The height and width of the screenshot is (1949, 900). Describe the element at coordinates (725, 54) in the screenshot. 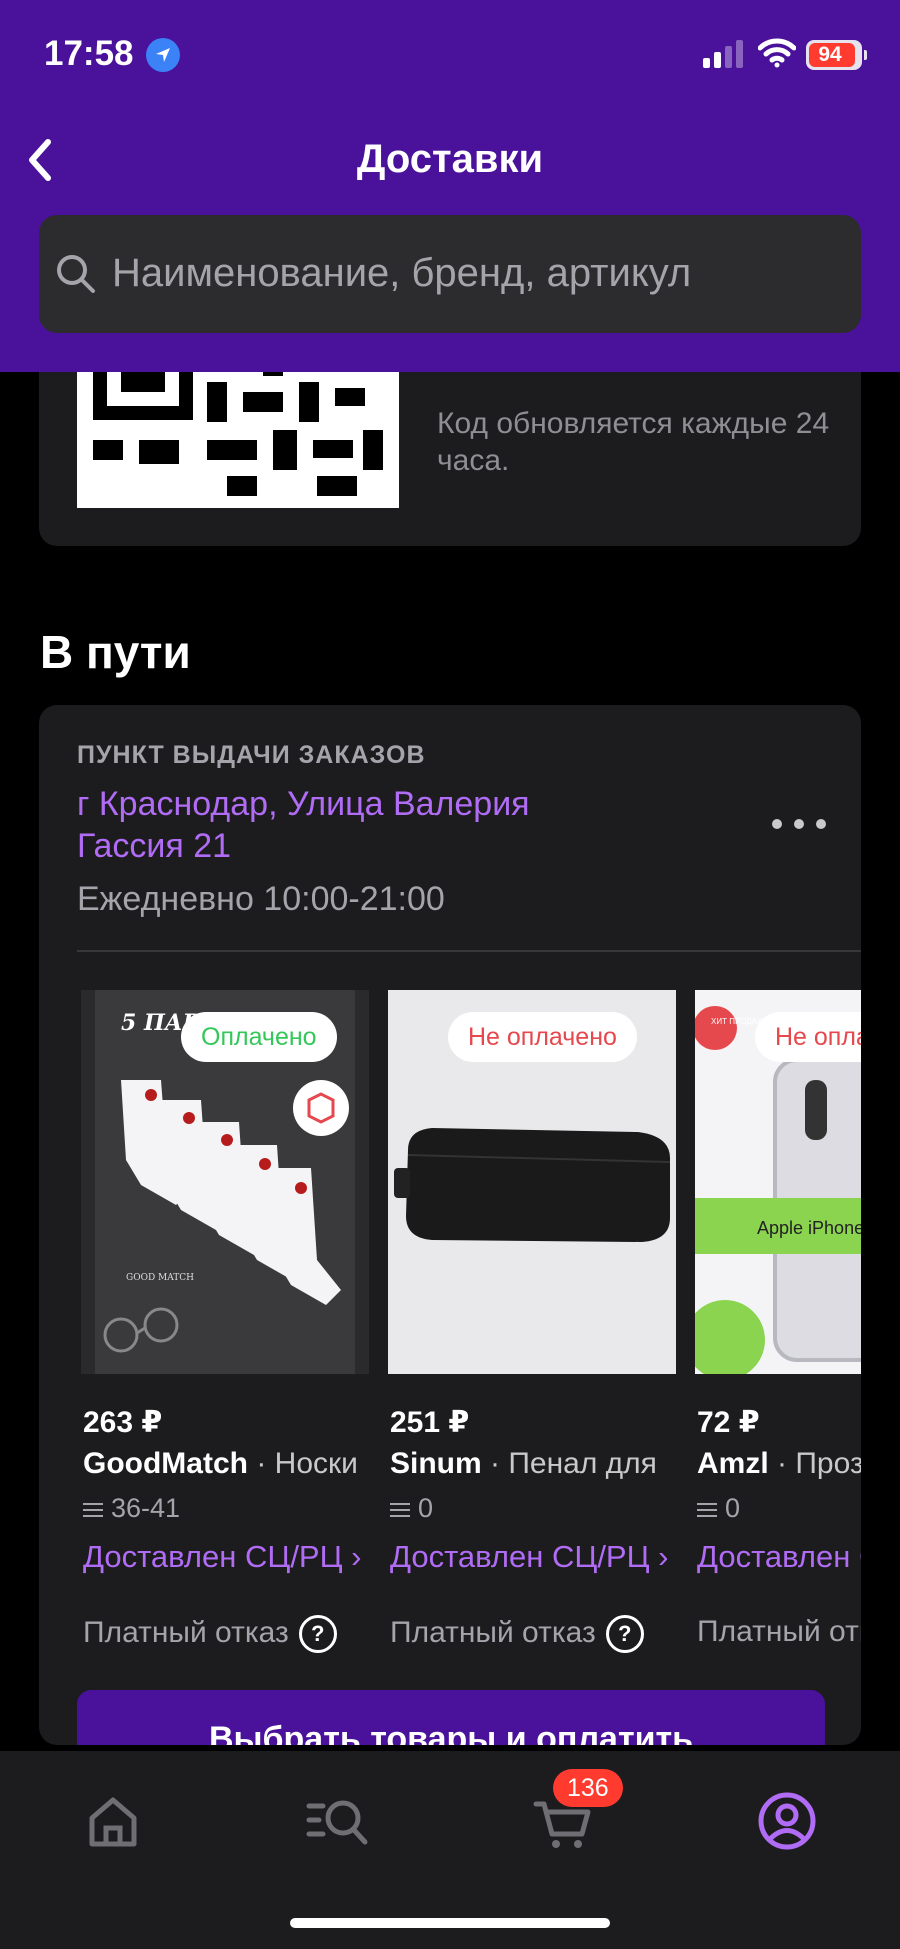

I see `cellular-signal-icon` at that location.